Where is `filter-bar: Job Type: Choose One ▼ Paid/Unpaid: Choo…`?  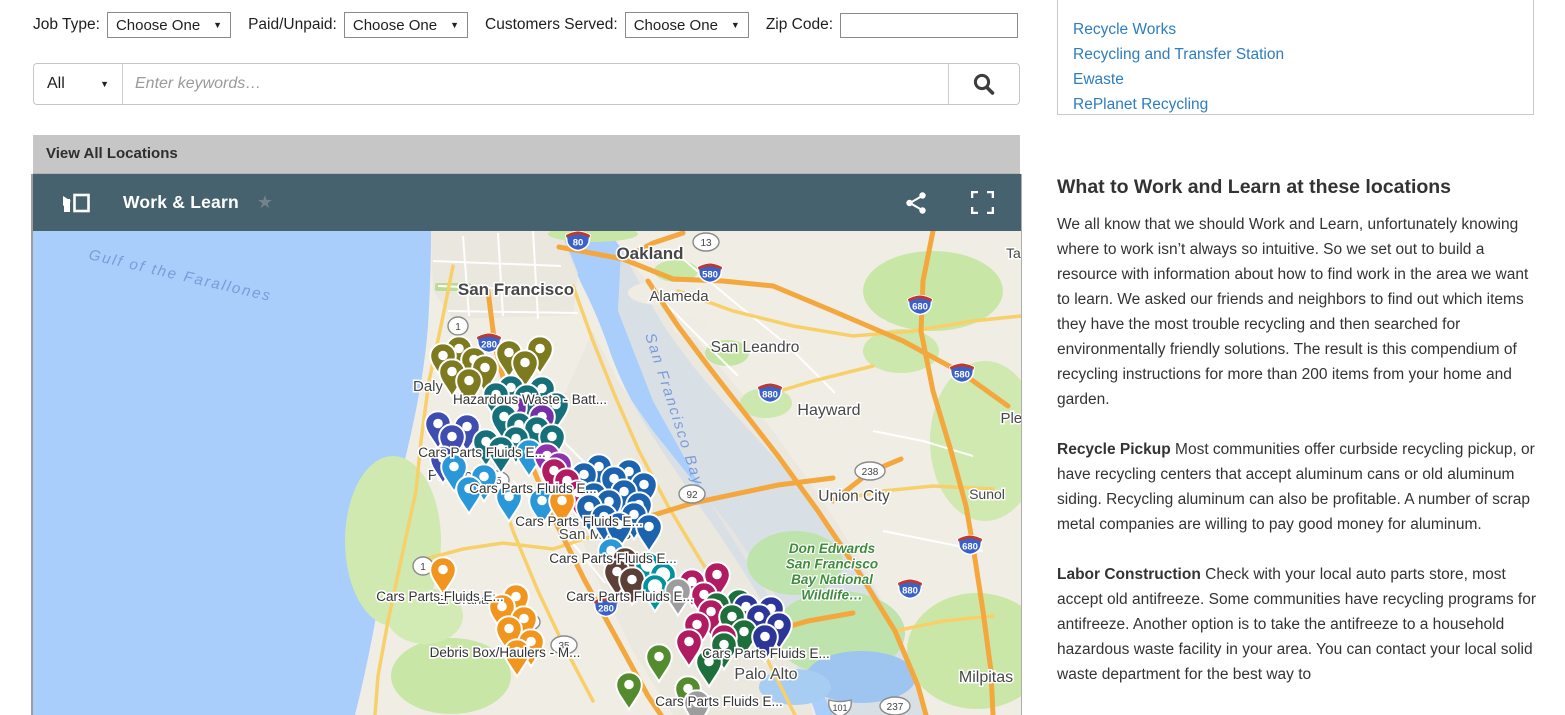 filter-bar: Job Type: Choose One ▼ Paid/Unpaid: Choo… is located at coordinates (526, 25).